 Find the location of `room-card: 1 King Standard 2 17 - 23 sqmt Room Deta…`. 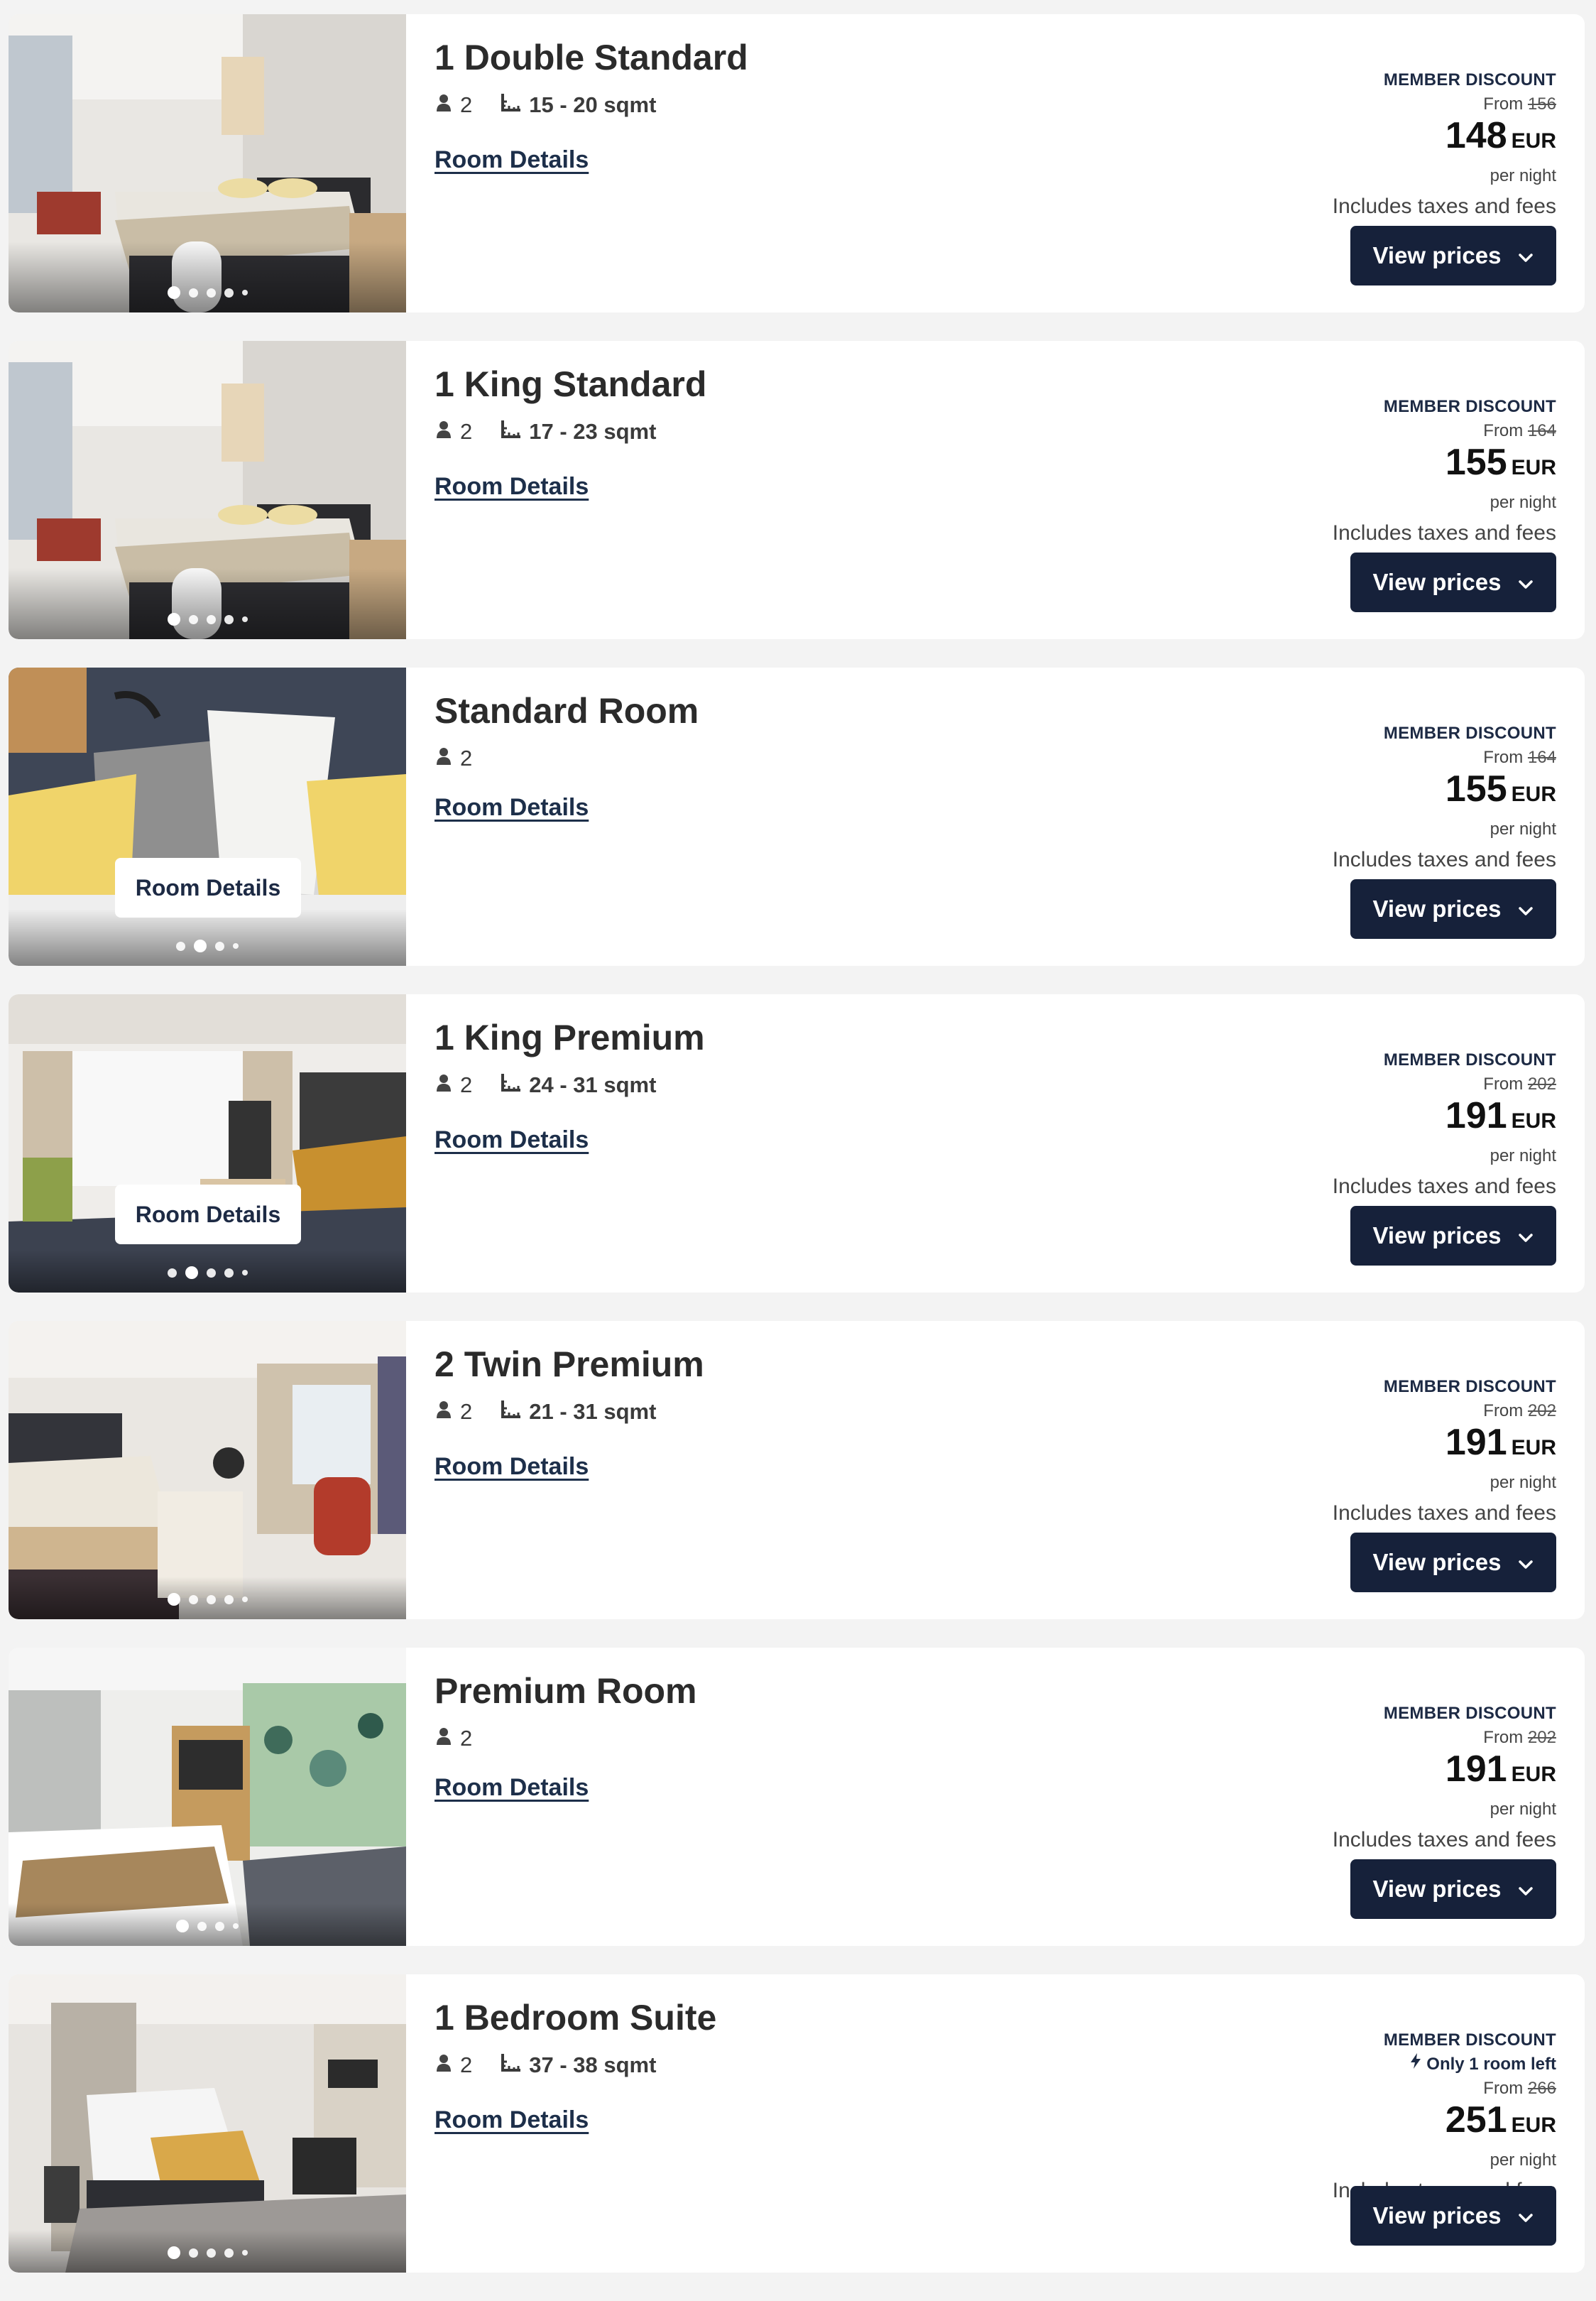

room-card: 1 King Standard 2 17 - 23 sqmt Room Deta… is located at coordinates (797, 490).